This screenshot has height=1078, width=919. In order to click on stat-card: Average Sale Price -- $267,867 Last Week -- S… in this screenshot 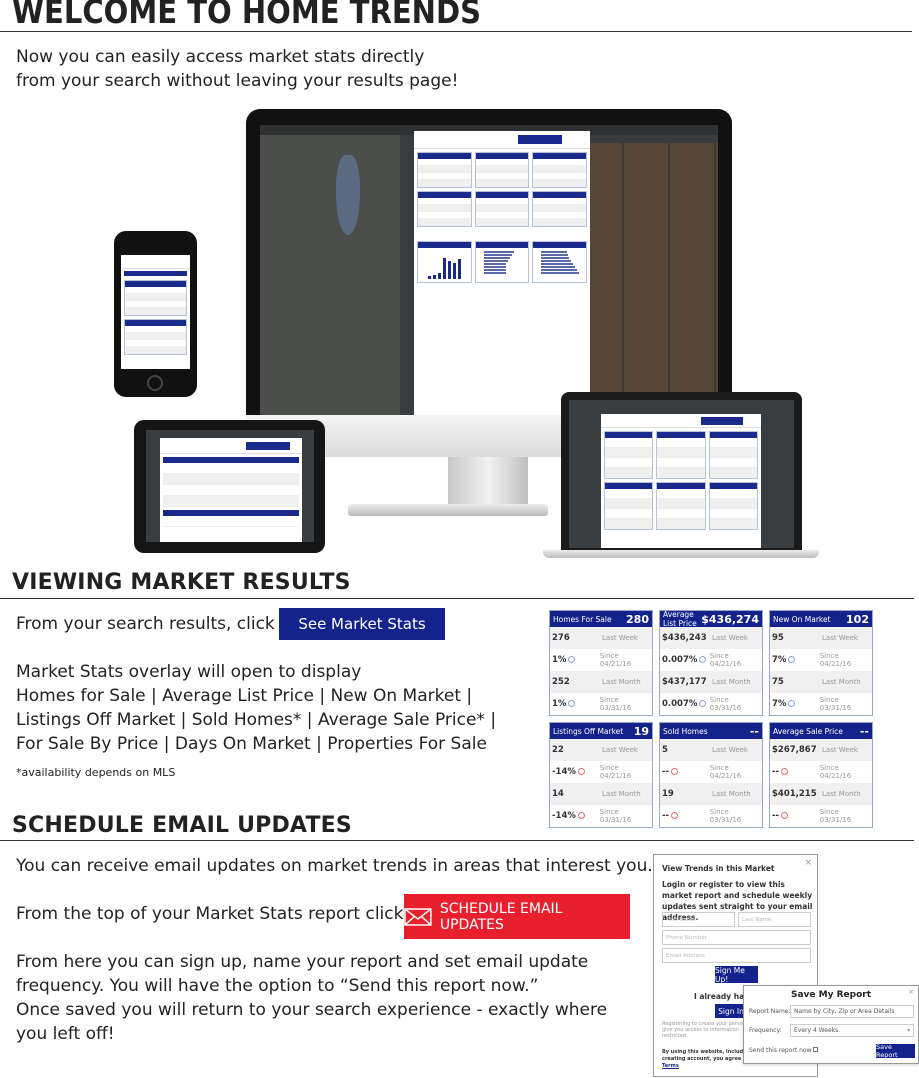, I will do `click(821, 775)`.